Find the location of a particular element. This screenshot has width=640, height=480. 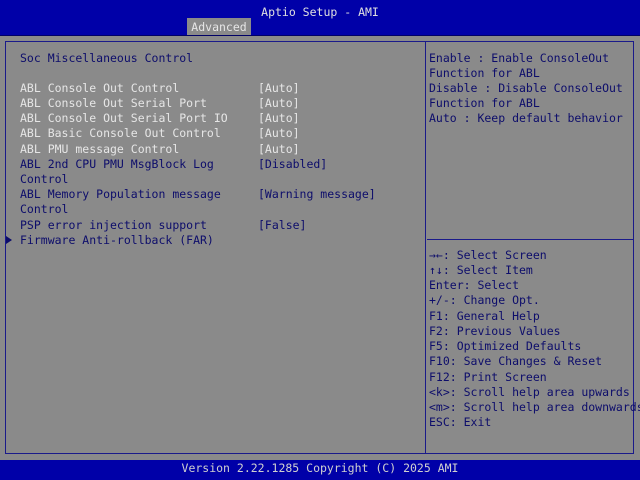

key-help-change-opt: +/-: Change Opt. is located at coordinates (484, 300).